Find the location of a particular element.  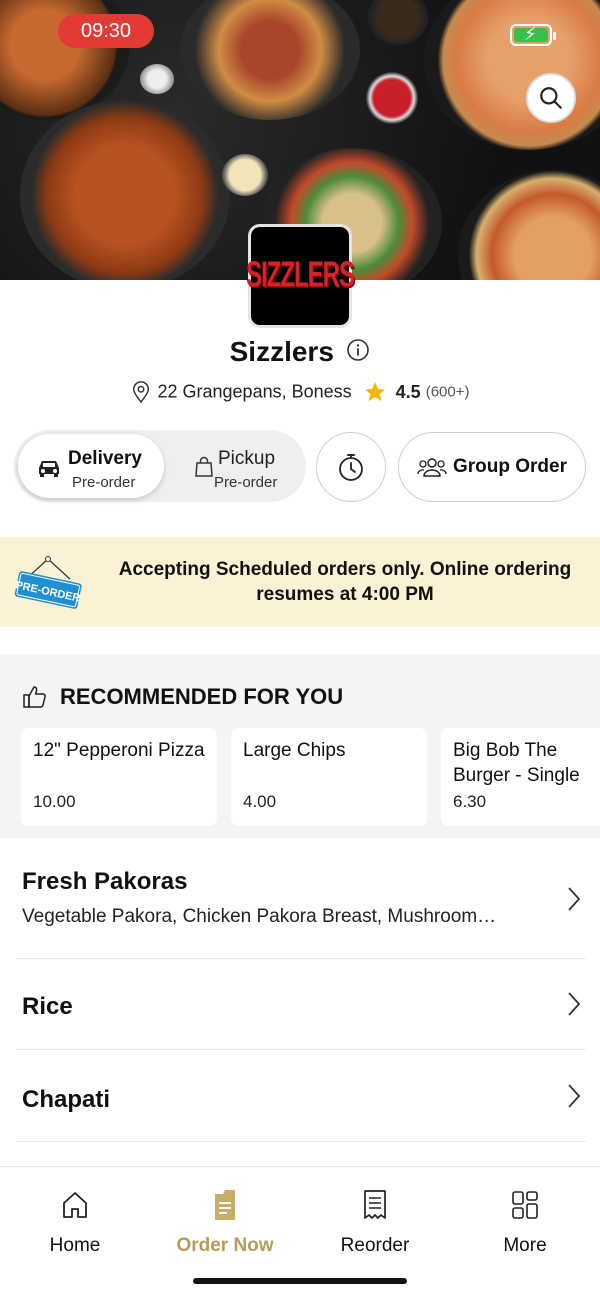

recommended-heading: RECOMMENDED FOR YOU is located at coordinates (182, 697).